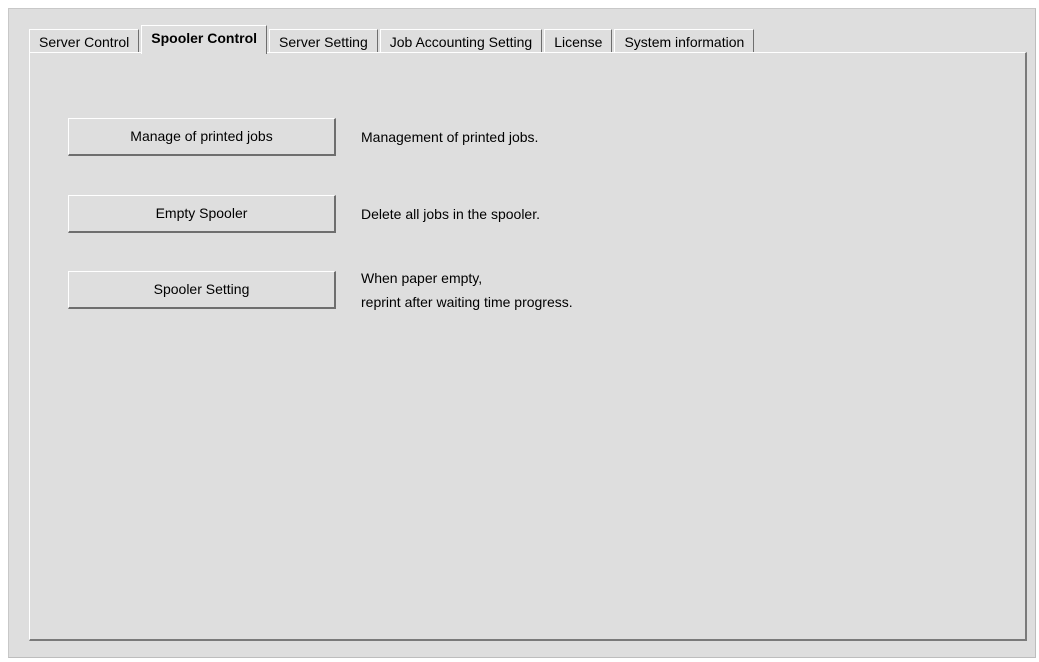 The width and height of the screenshot is (1039, 662). I want to click on manage-printed-jobs-description: Management of printed jobs., so click(449, 137).